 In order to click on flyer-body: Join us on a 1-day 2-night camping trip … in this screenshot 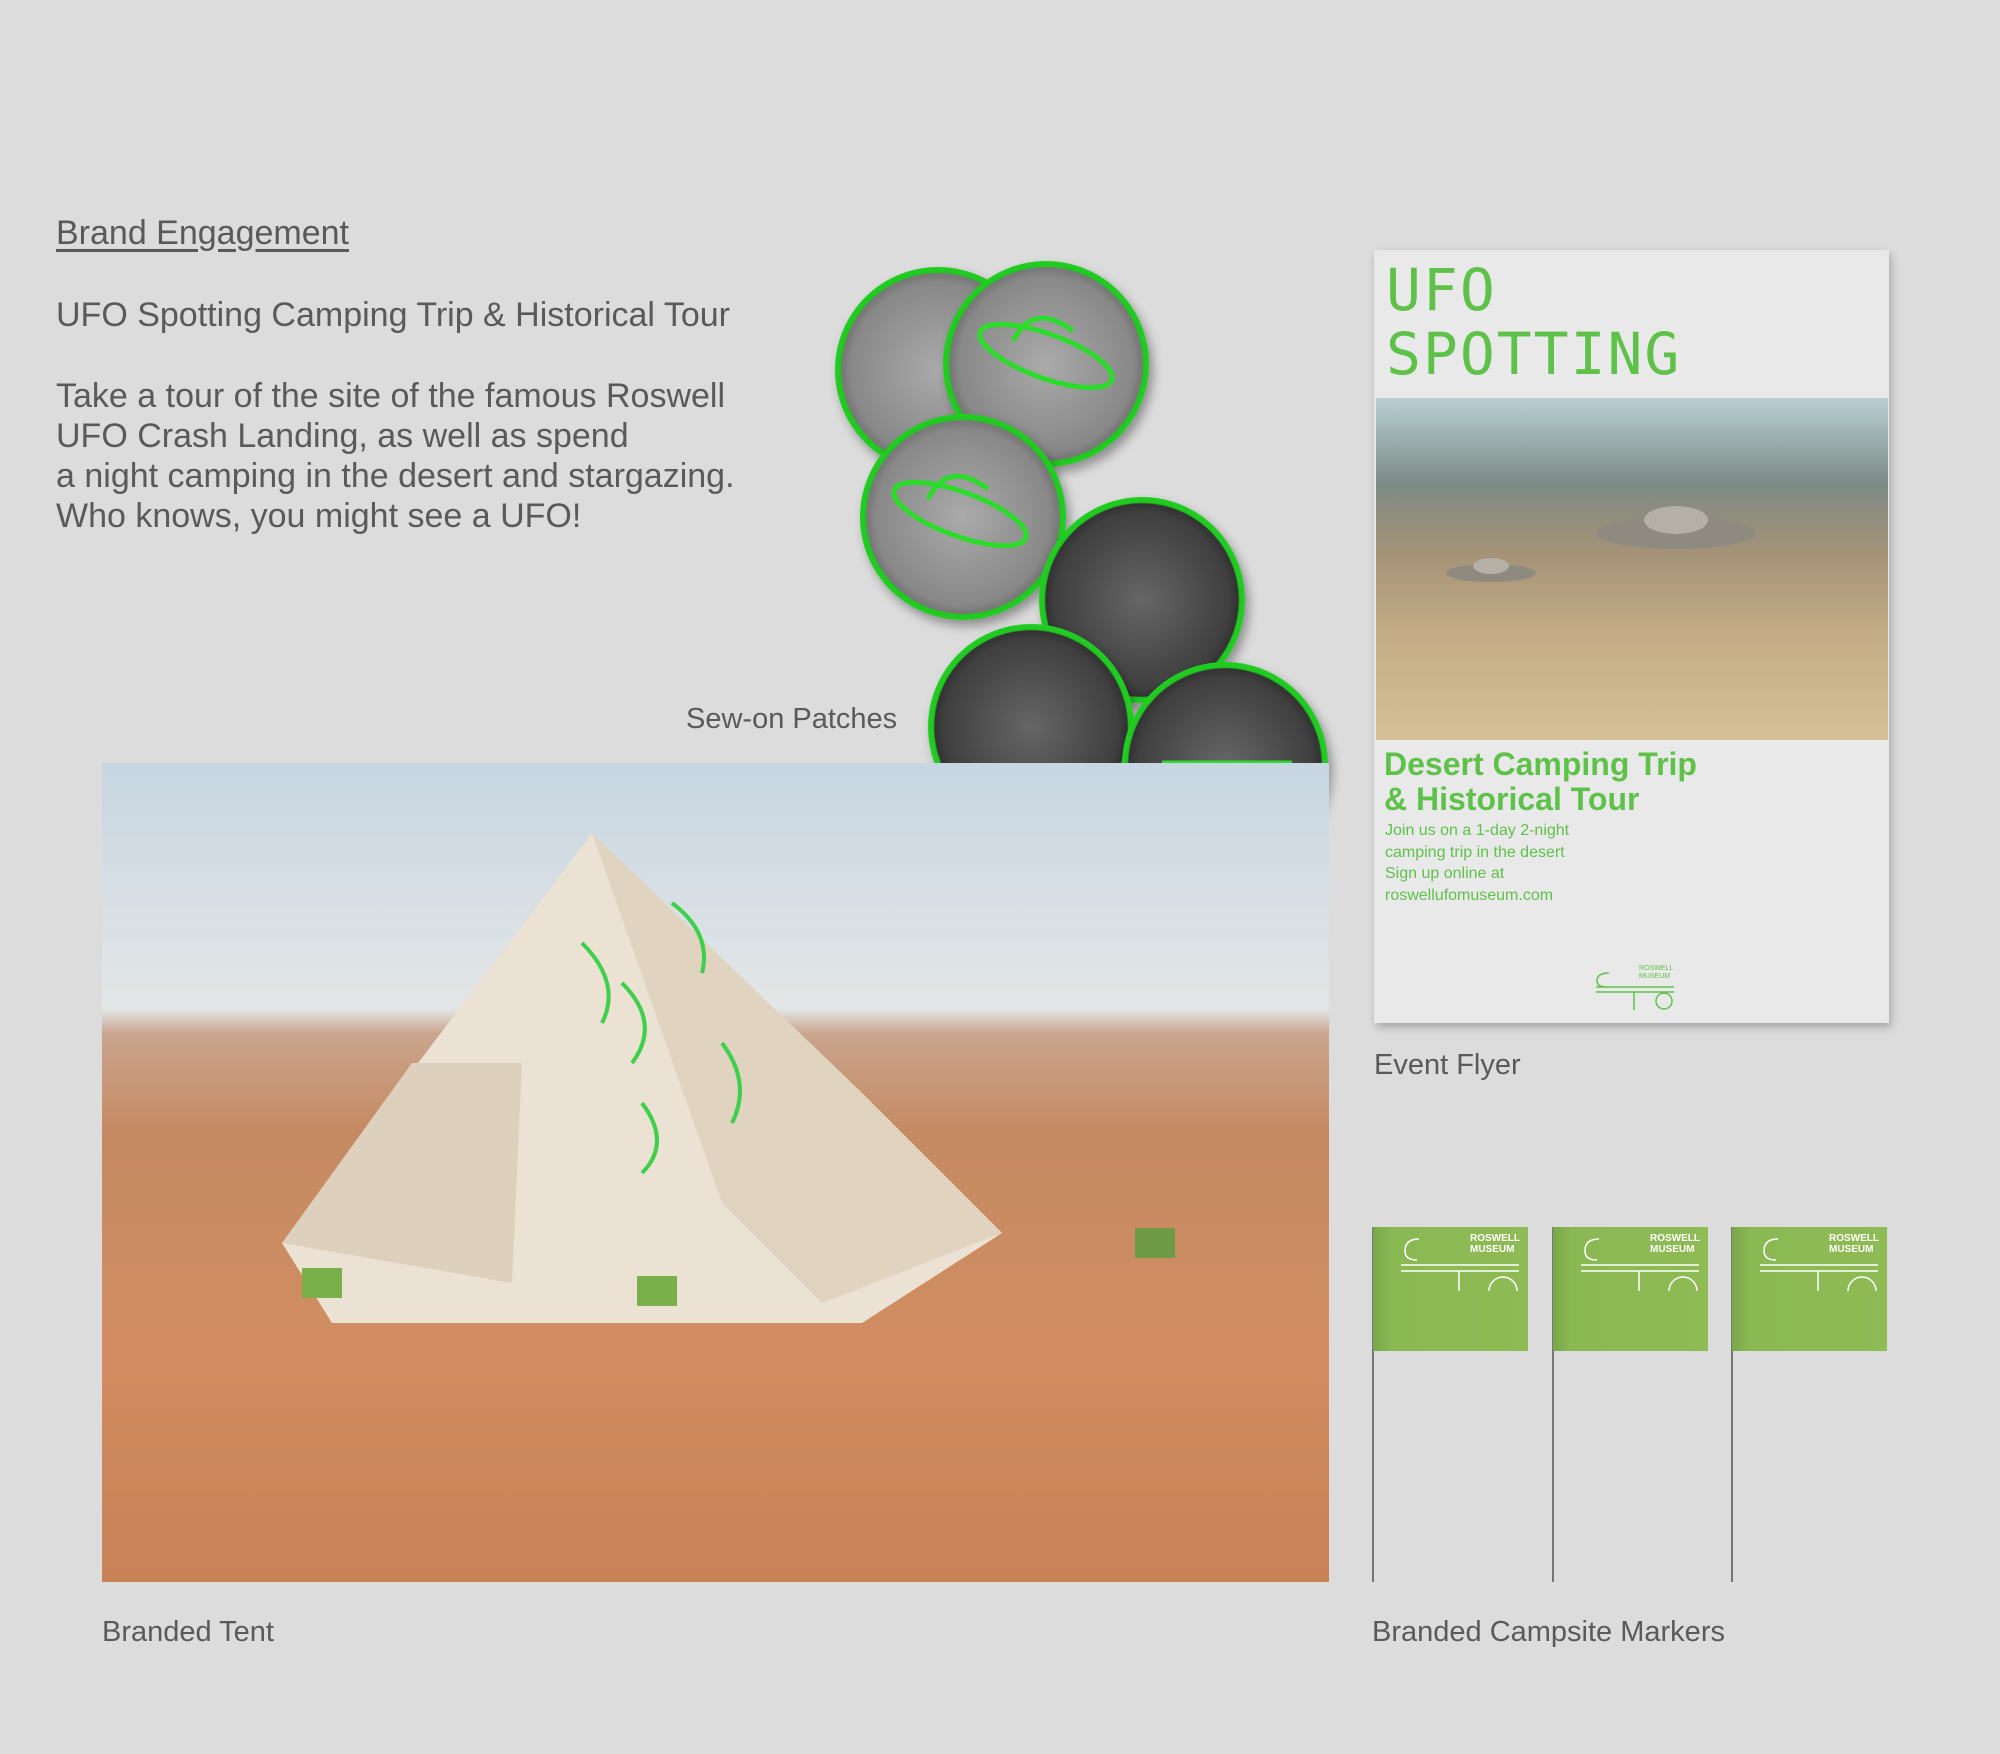, I will do `click(1477, 863)`.